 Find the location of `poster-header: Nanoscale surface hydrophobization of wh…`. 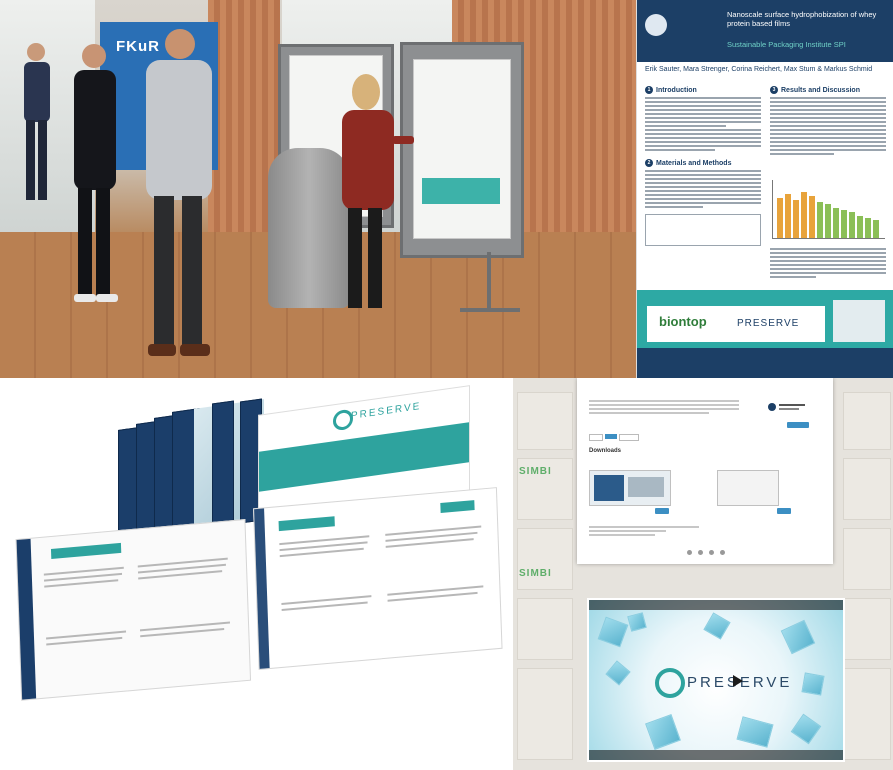

poster-header: Nanoscale surface hydrophobization of wh… is located at coordinates (765, 31).